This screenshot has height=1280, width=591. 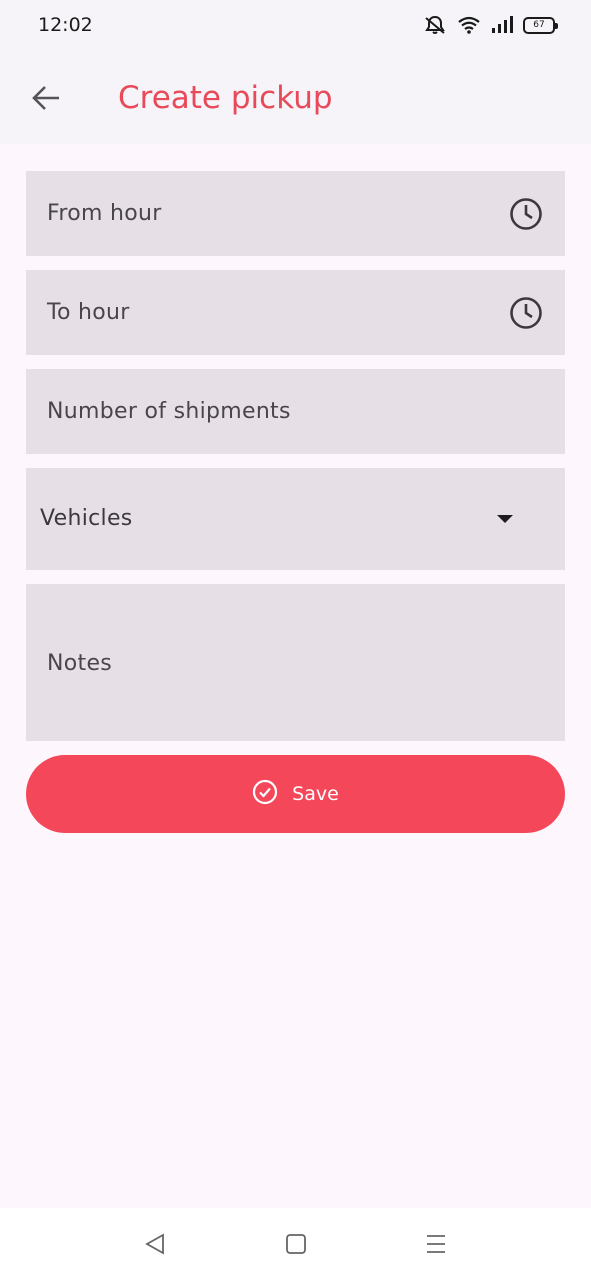 I want to click on nav-back-icon, so click(x=155, y=1246).